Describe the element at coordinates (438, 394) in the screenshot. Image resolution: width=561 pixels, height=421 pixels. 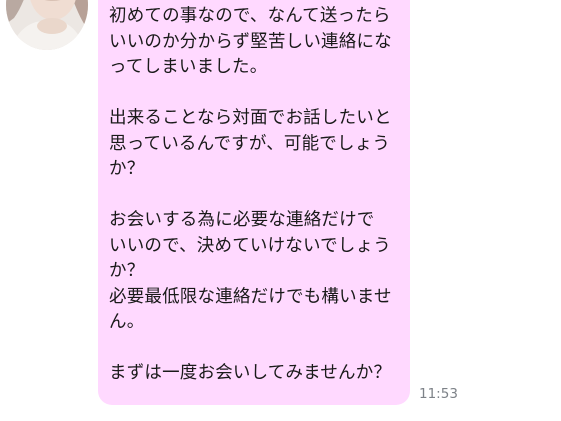
I see `message-timestamp: 11:53` at that location.